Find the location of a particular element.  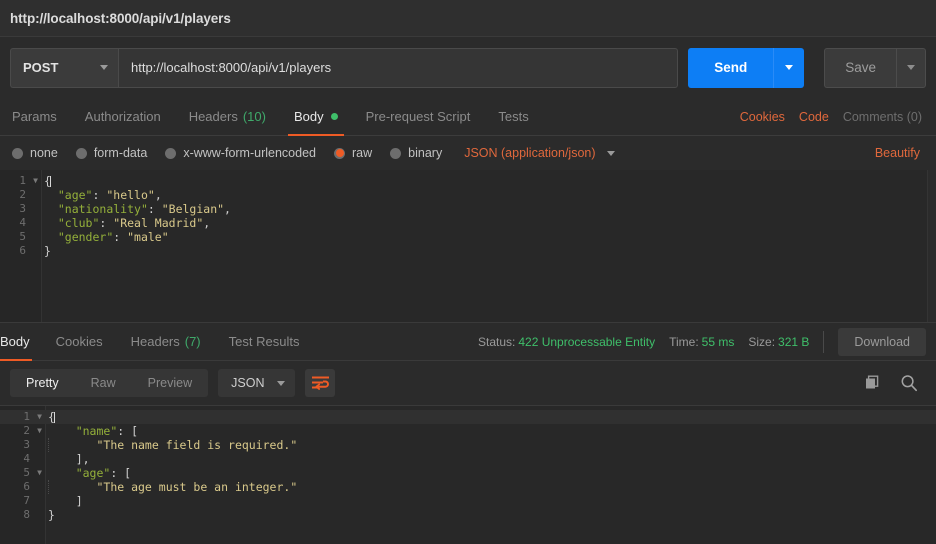

view-mode-label: Pretty is located at coordinates (42, 383).